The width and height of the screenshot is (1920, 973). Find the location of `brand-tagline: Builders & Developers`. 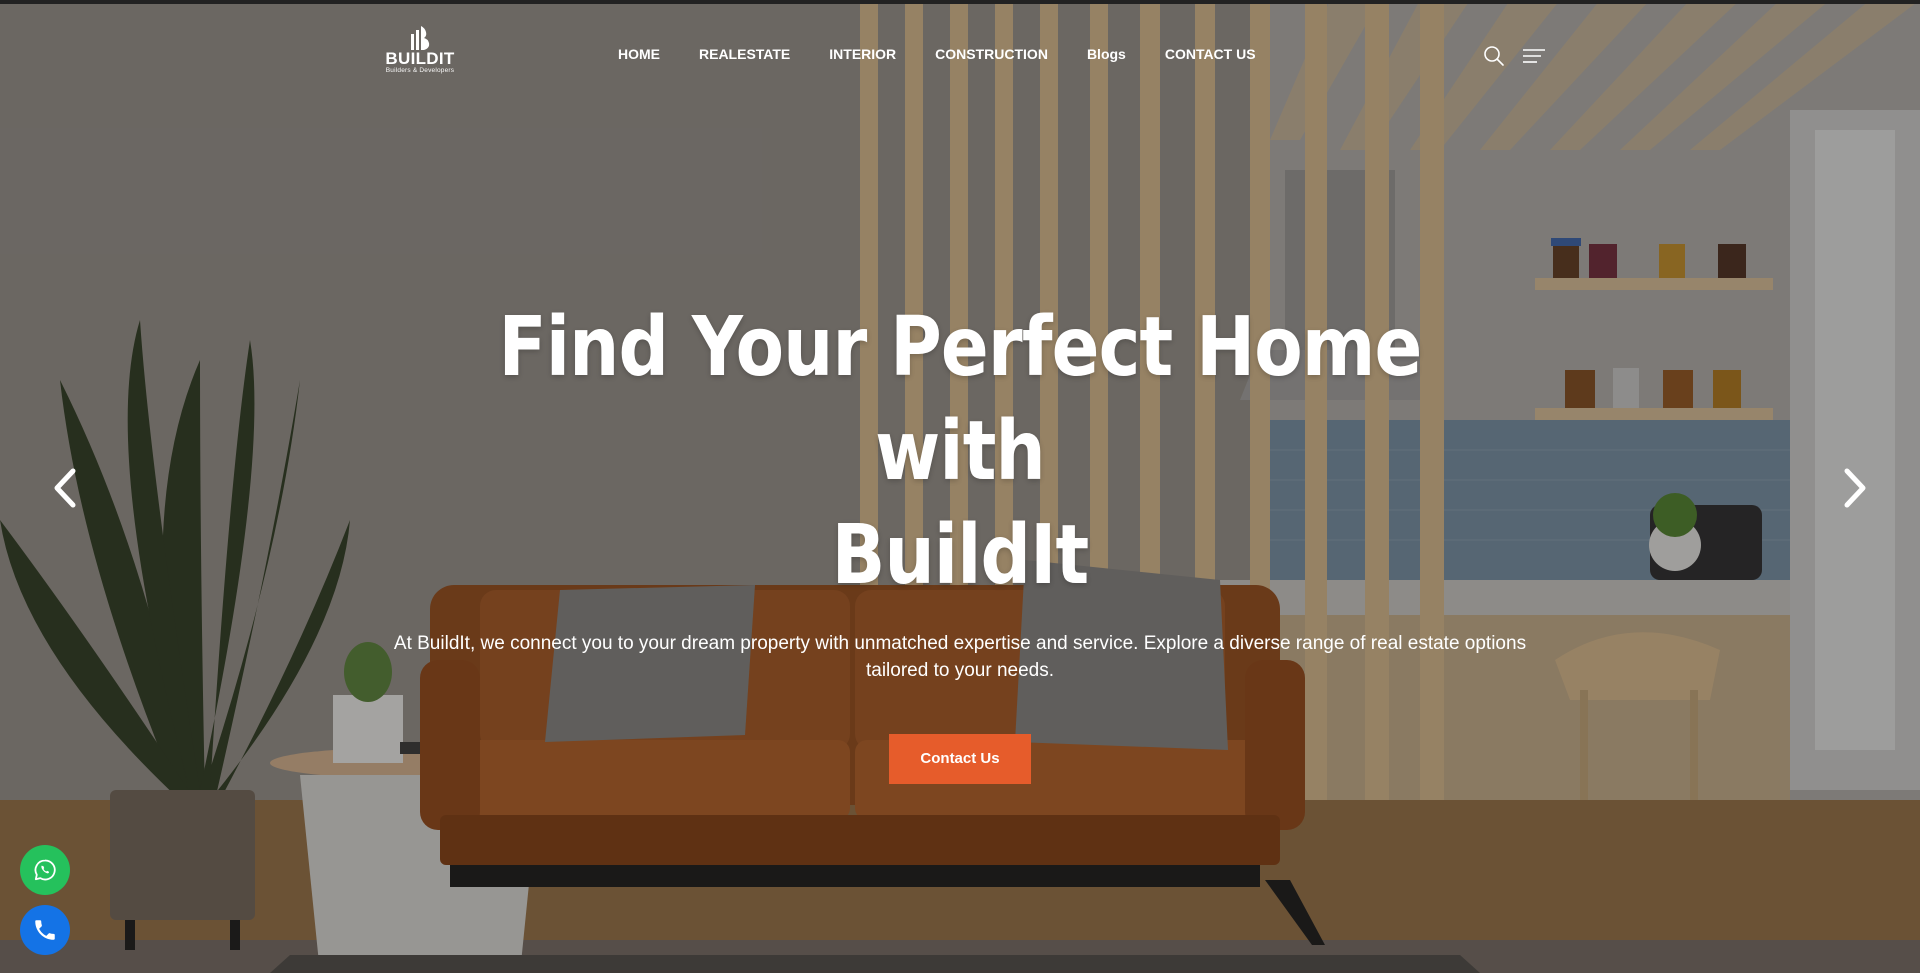

brand-tagline: Builders & Developers is located at coordinates (420, 70).